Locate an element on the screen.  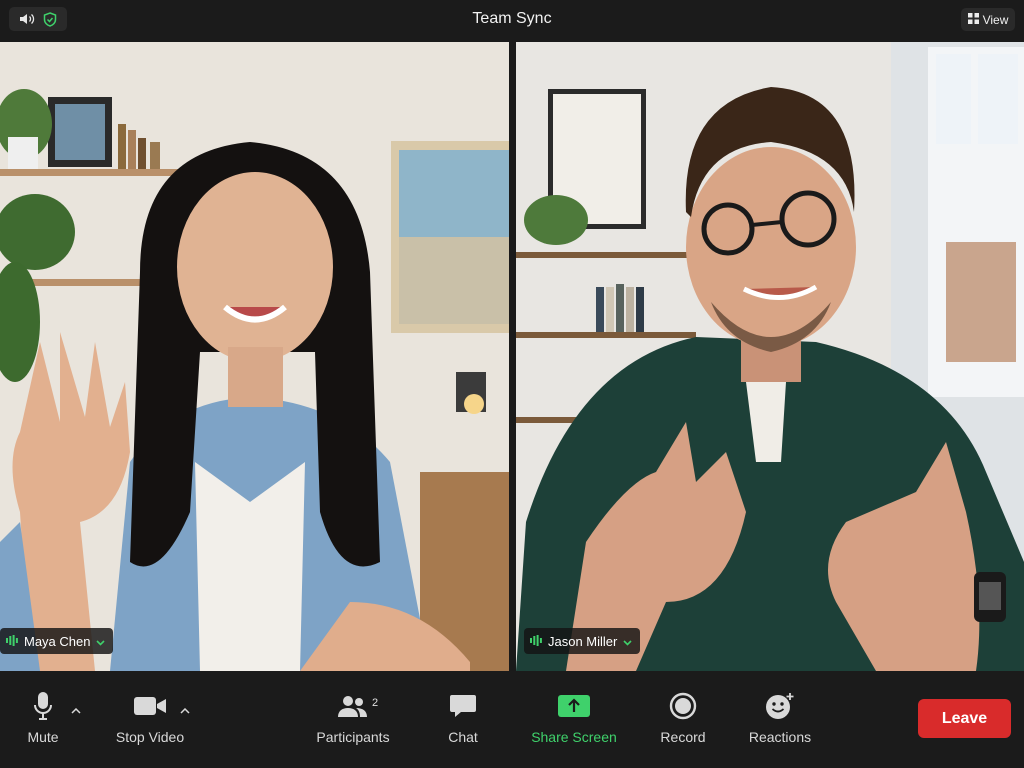
reactions-button: Reactions is located at coordinates (780, 717).